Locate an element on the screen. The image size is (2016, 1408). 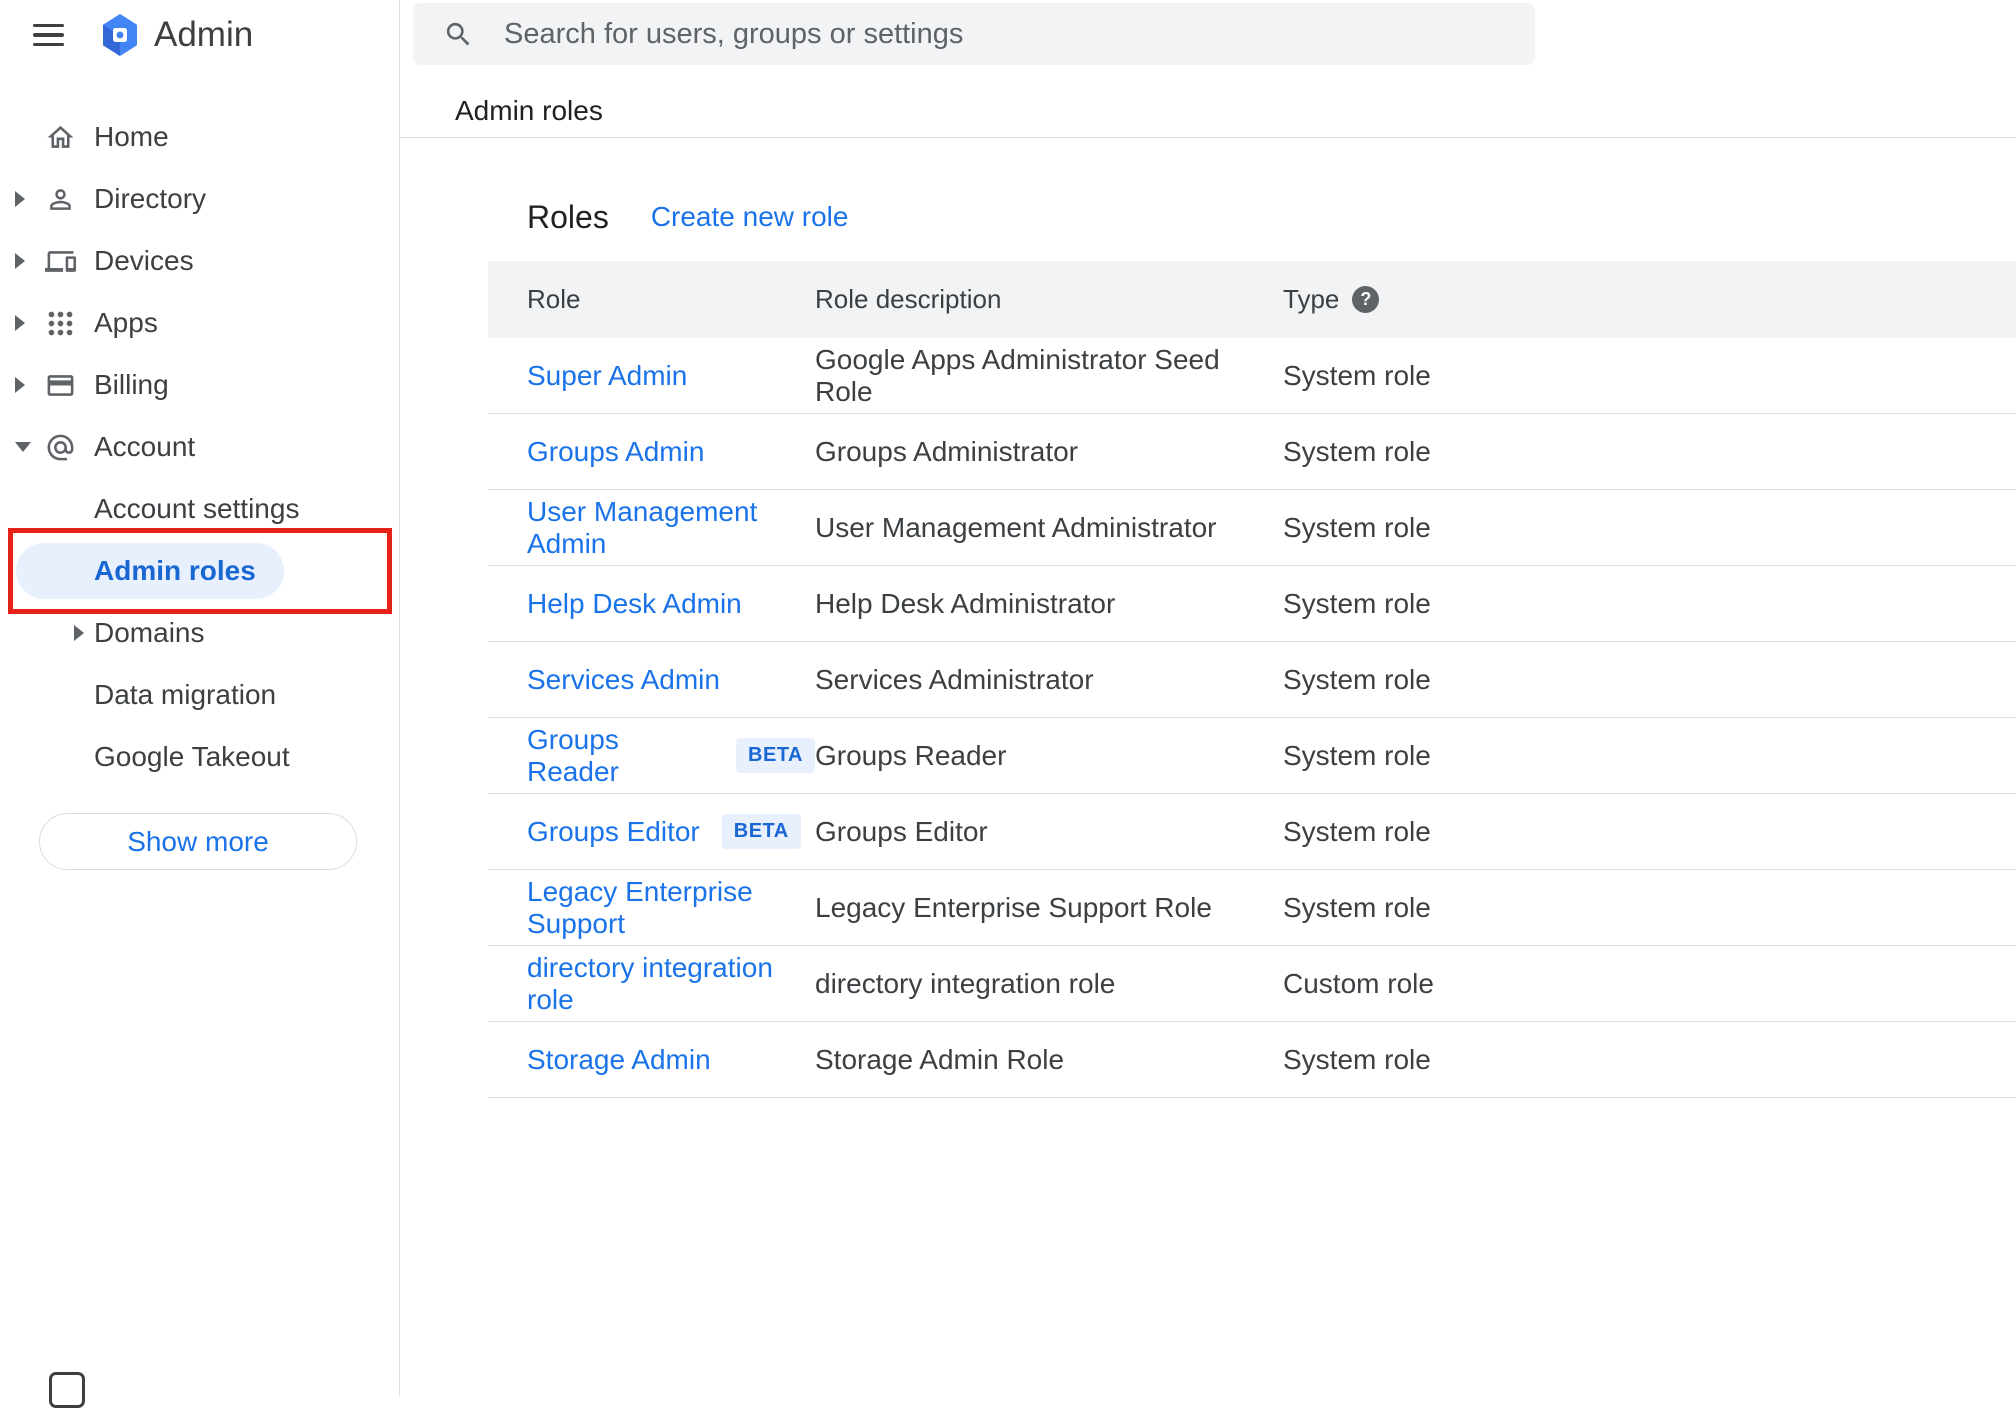
search-bar is located at coordinates (974, 34).